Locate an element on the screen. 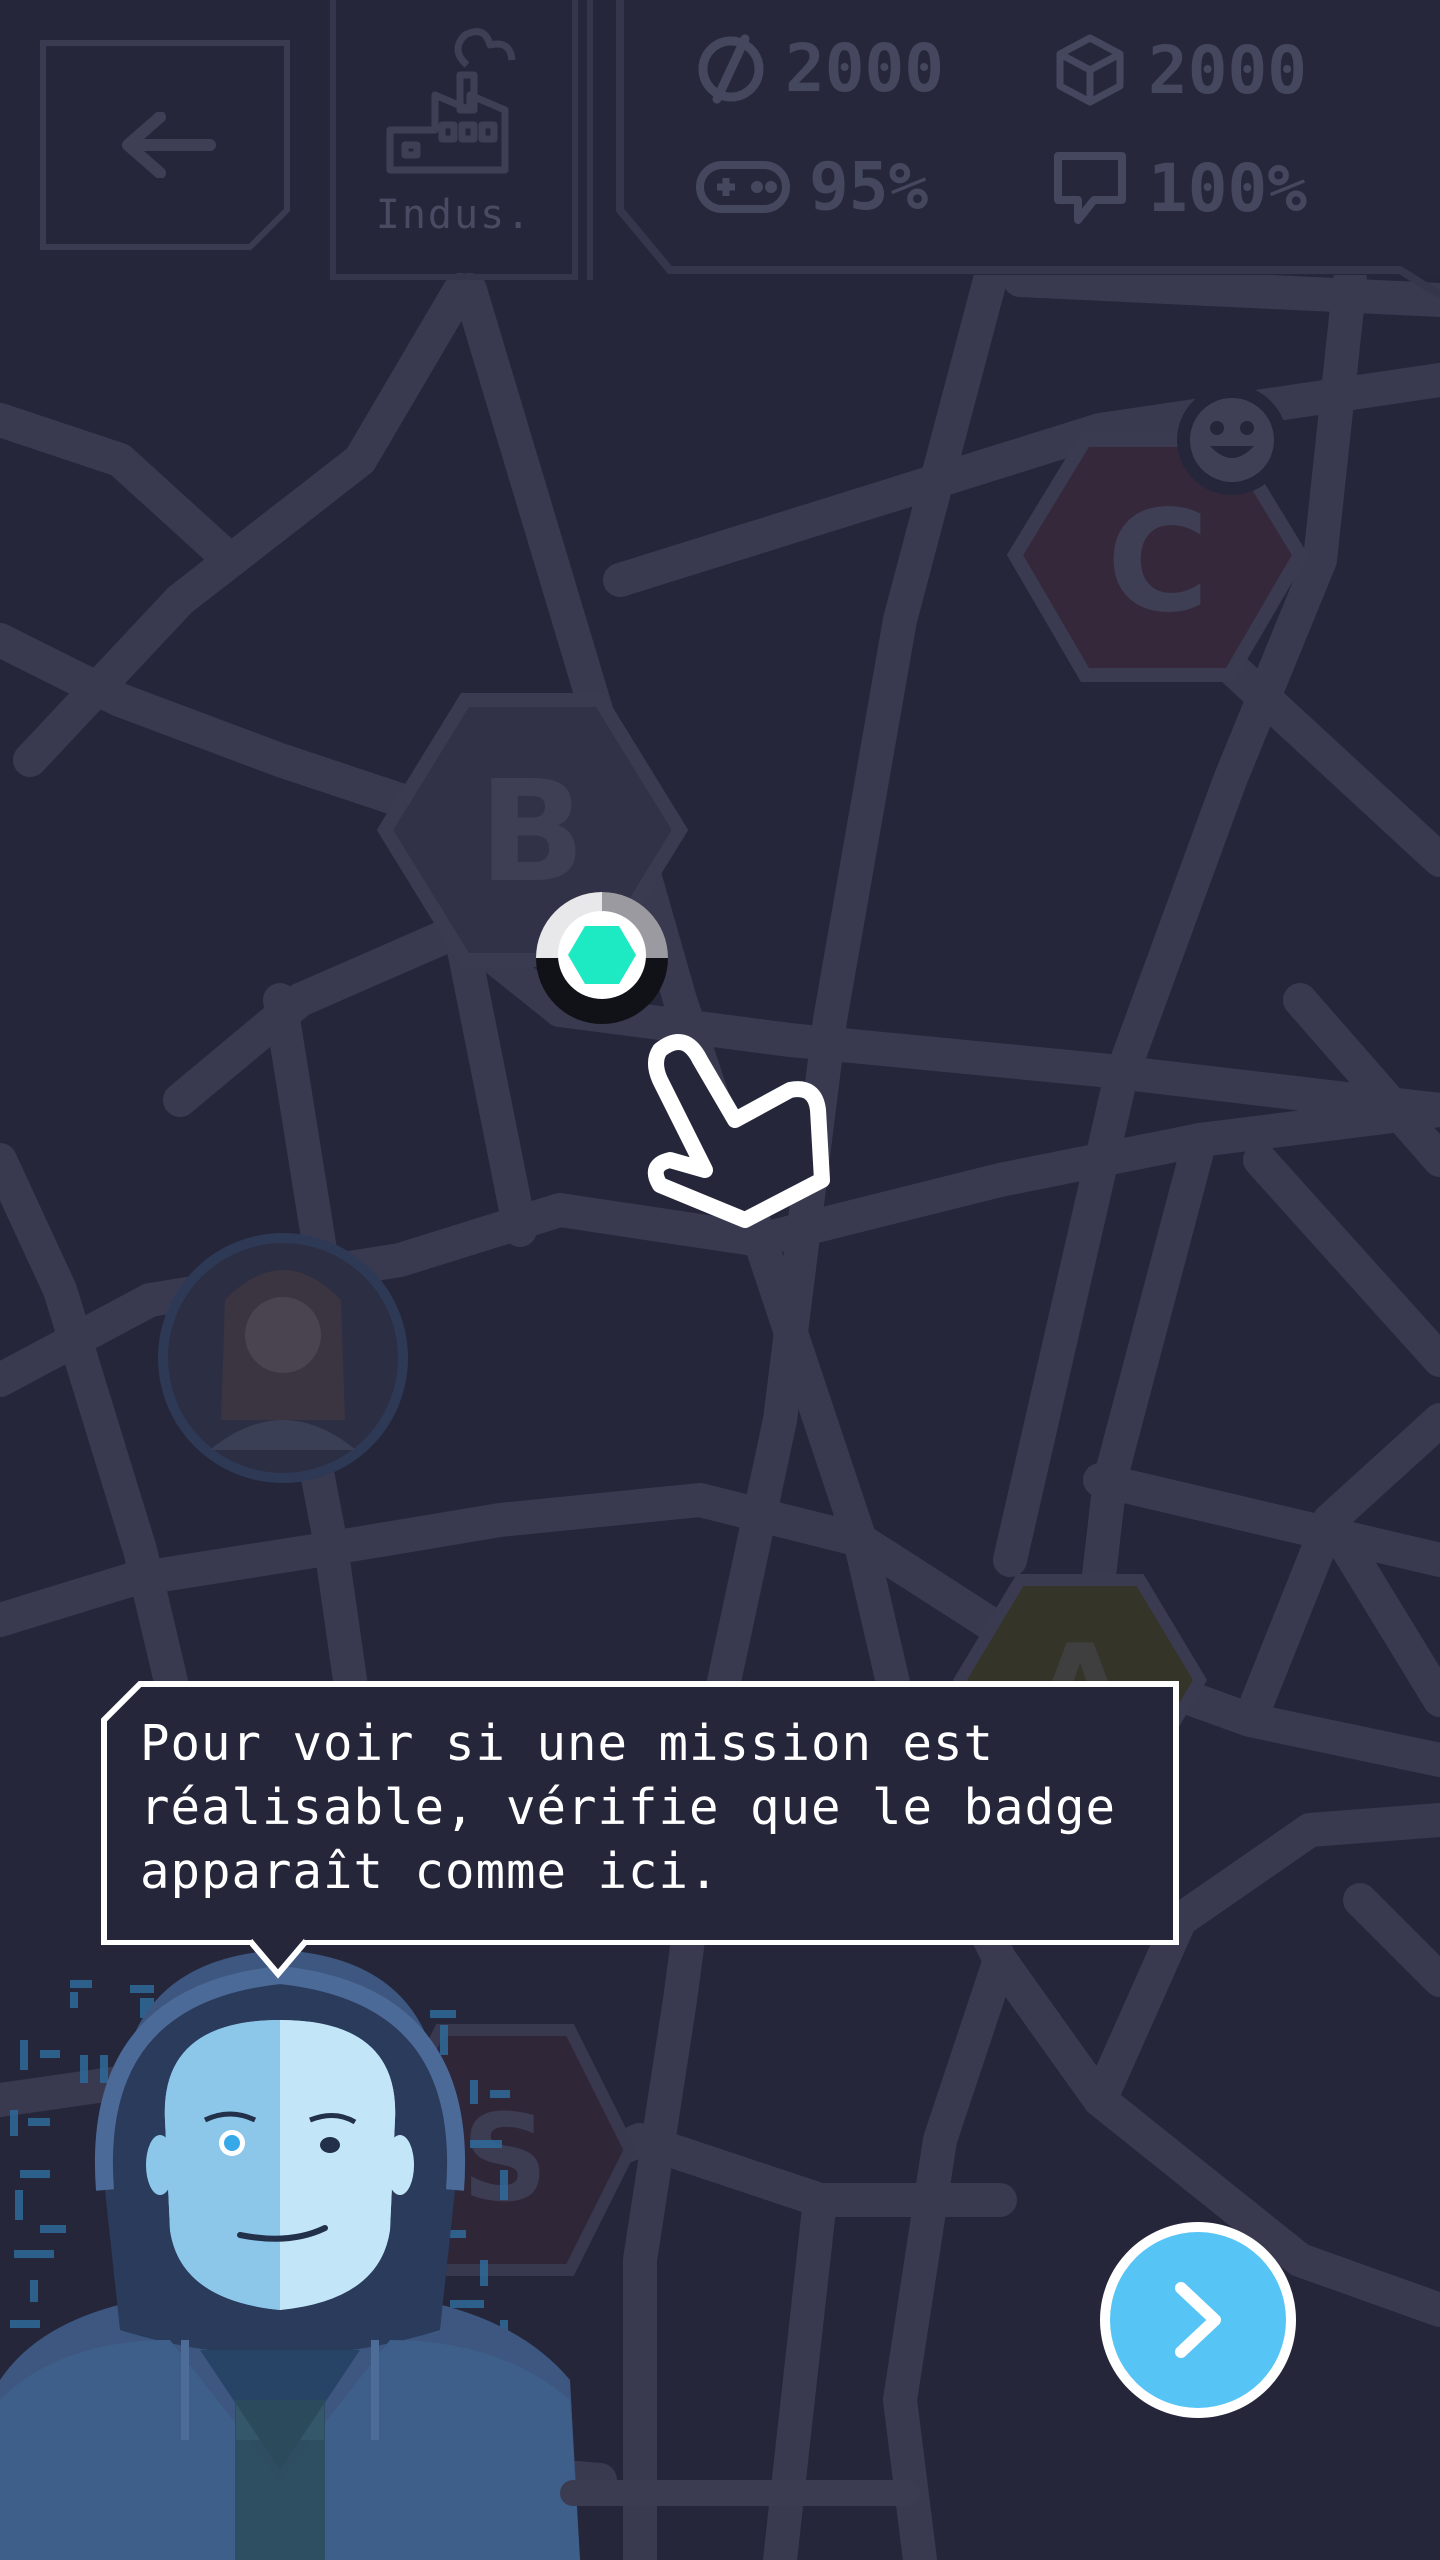  pointing-hand-icon is located at coordinates (738, 1131).